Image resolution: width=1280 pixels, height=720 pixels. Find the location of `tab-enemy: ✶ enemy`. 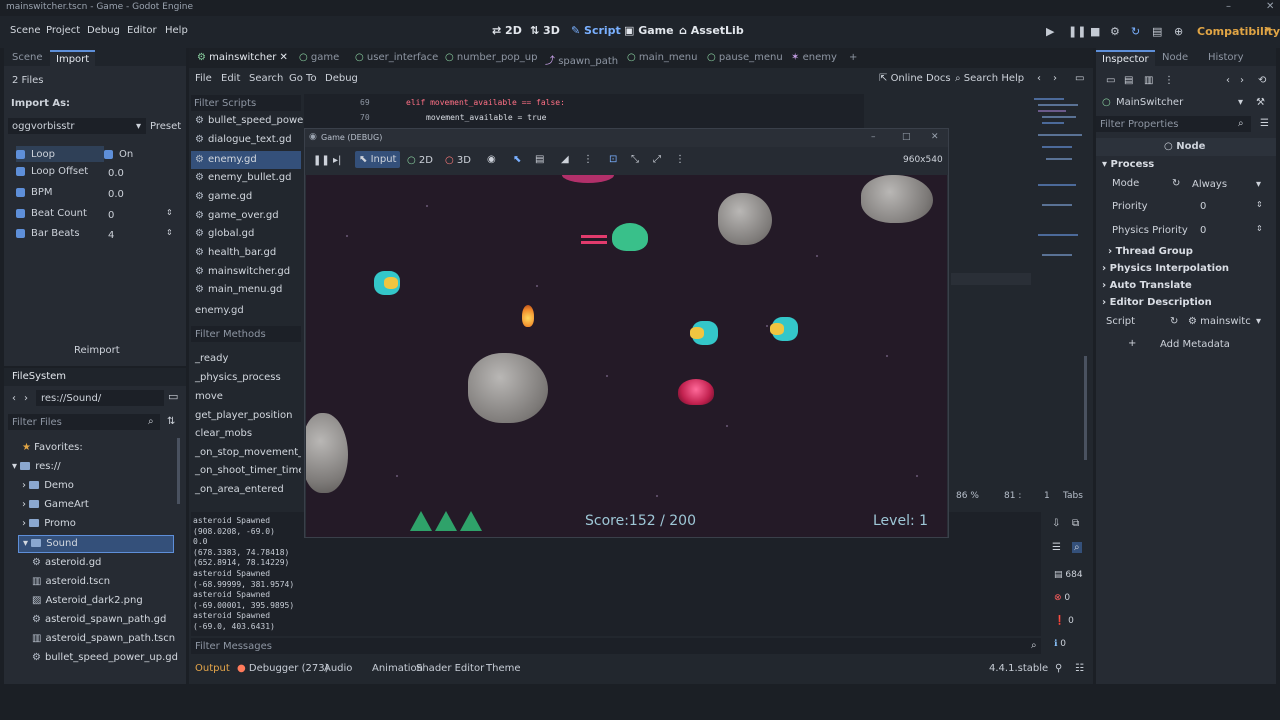

tab-enemy: ✶ enemy is located at coordinates (814, 57).